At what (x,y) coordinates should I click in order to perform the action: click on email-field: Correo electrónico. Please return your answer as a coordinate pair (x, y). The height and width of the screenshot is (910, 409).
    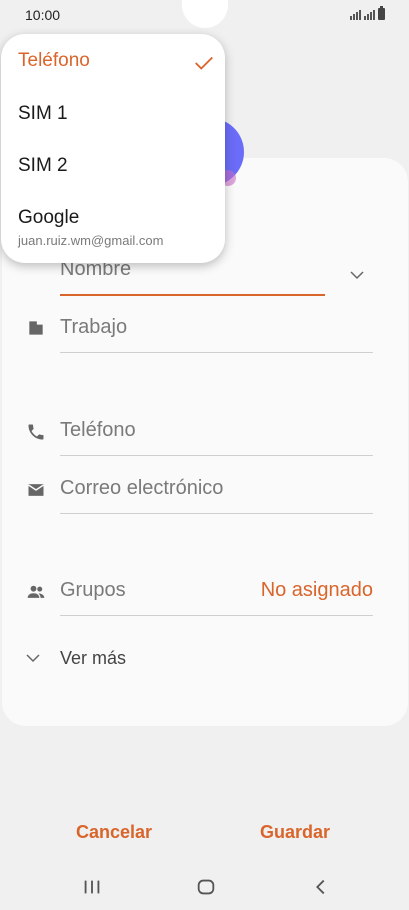
    Looking at the image, I should click on (216, 491).